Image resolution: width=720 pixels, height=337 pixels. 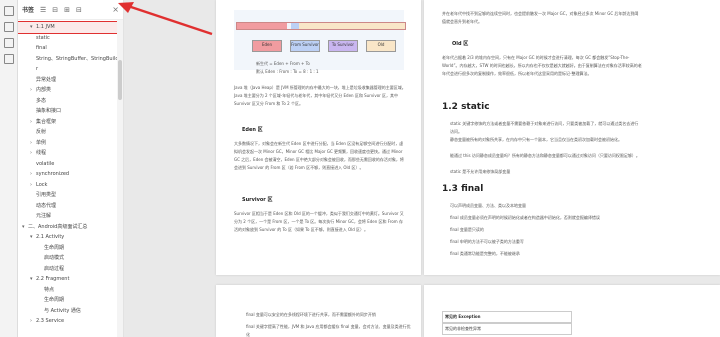 I want to click on outline-item: › 集合框架, so click(x=67, y=122).